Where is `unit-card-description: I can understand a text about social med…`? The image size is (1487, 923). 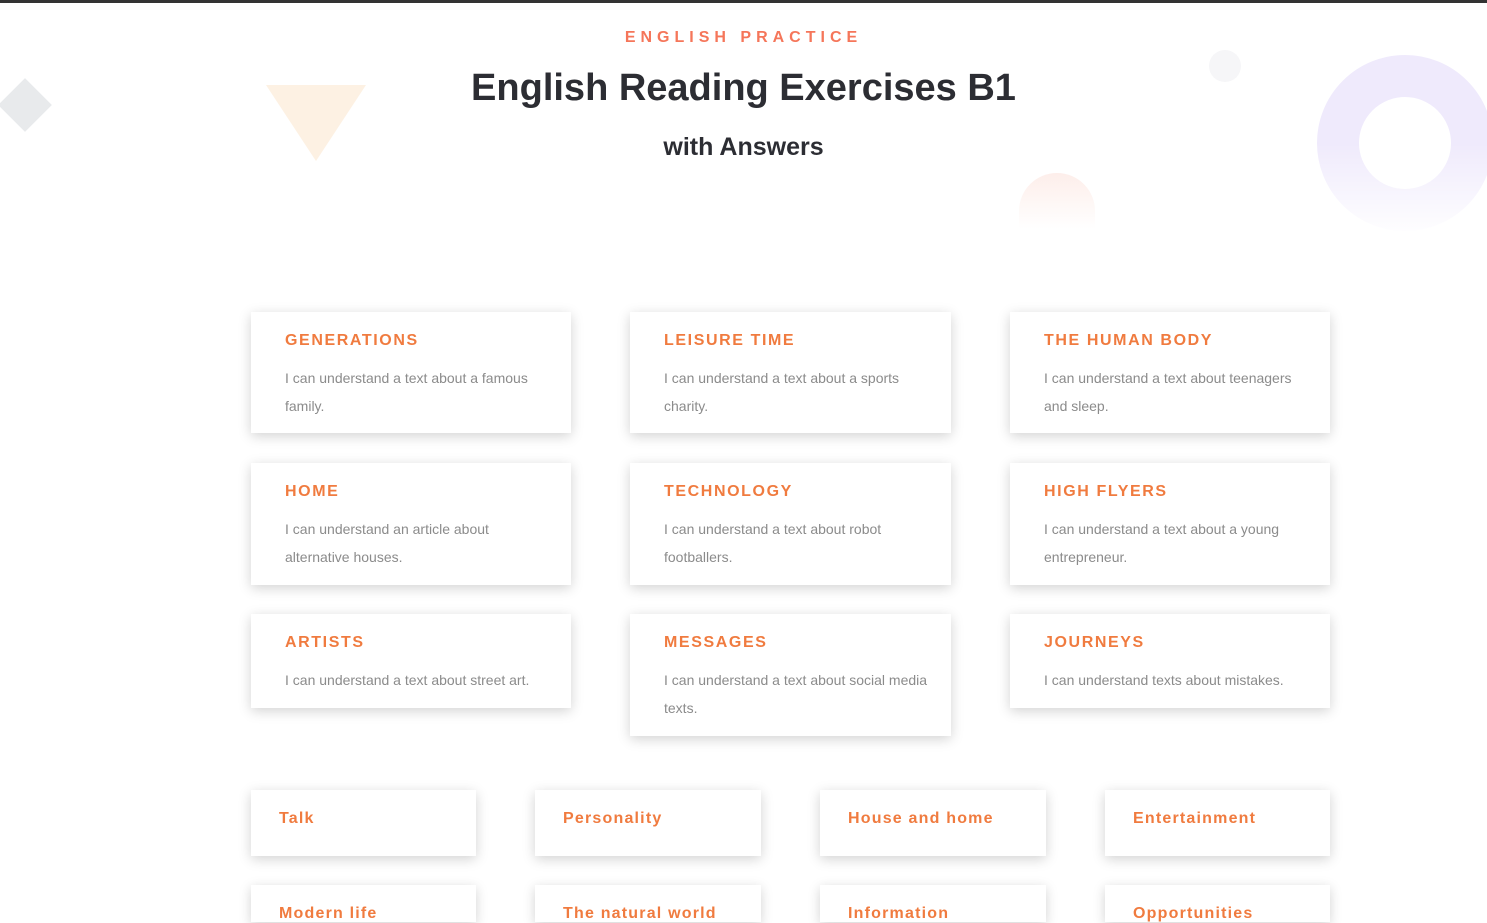 unit-card-description: I can understand a text about social med… is located at coordinates (796, 694).